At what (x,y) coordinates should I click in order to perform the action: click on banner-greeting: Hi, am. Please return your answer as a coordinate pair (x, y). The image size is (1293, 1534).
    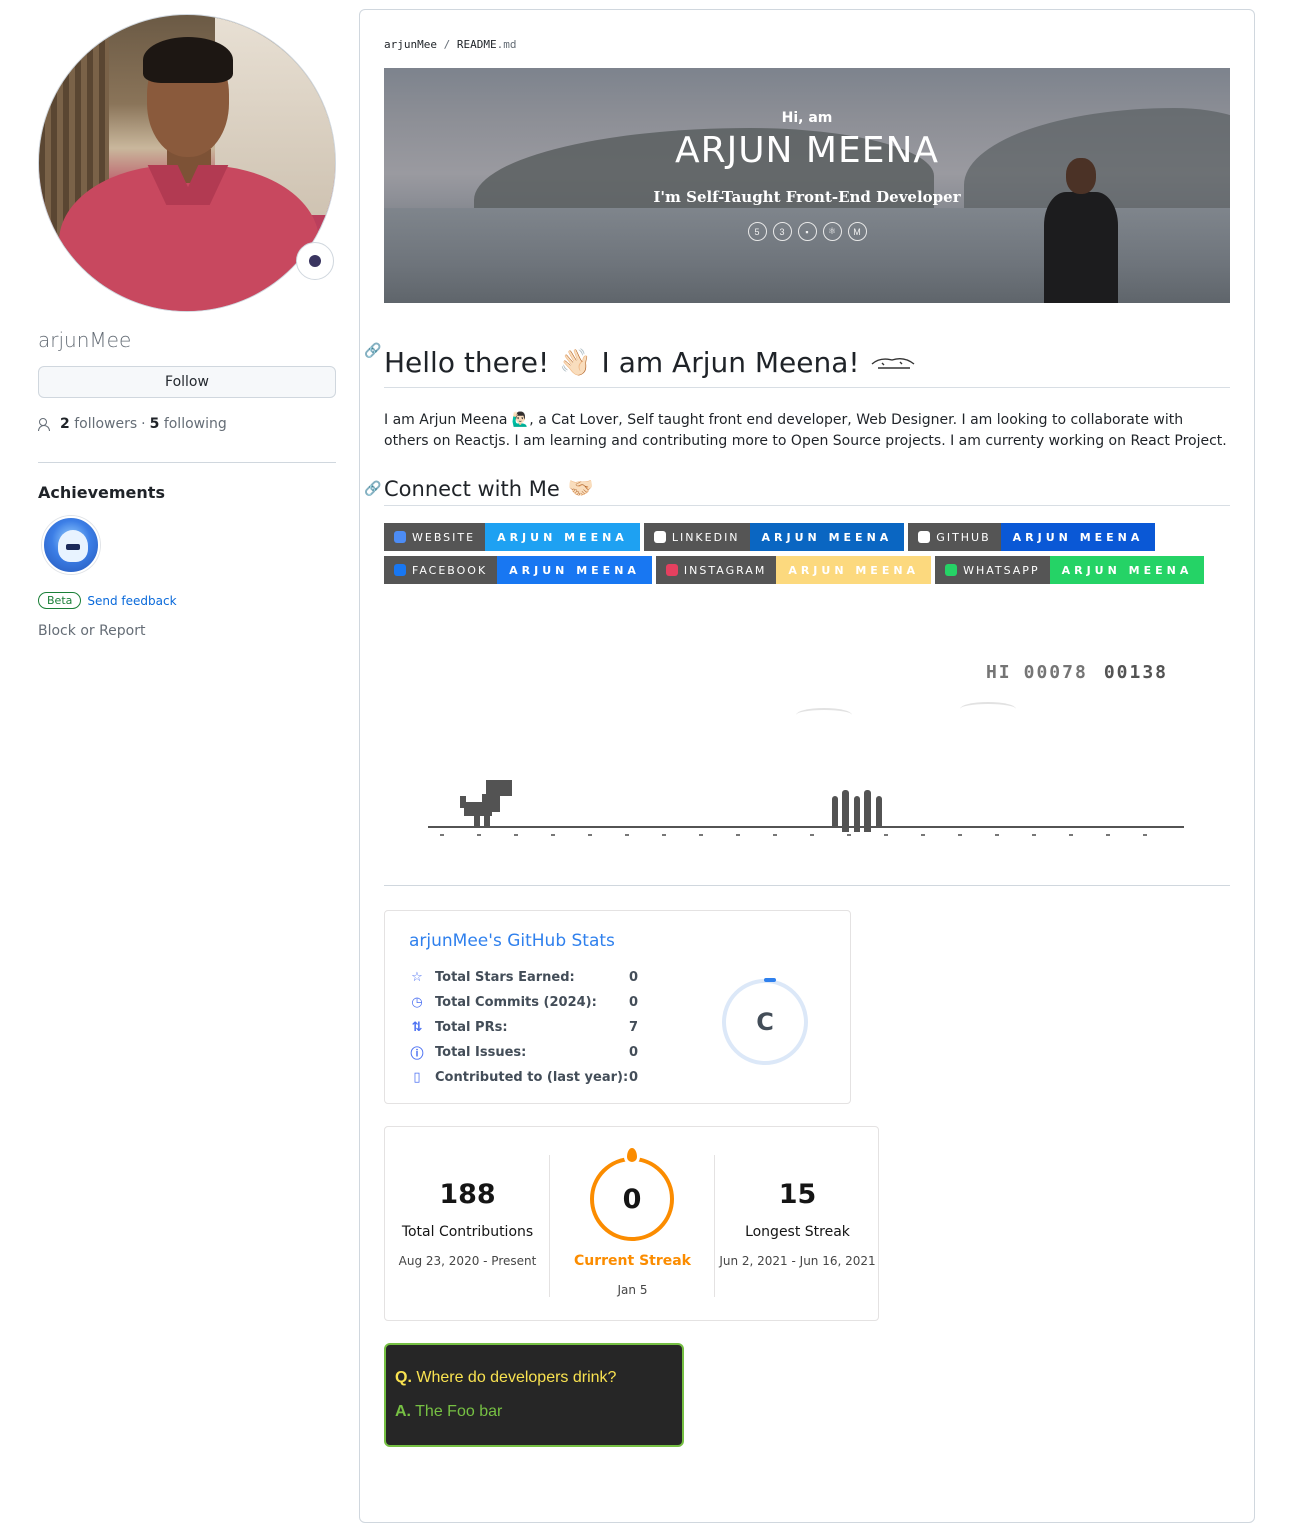
    Looking at the image, I should click on (807, 118).